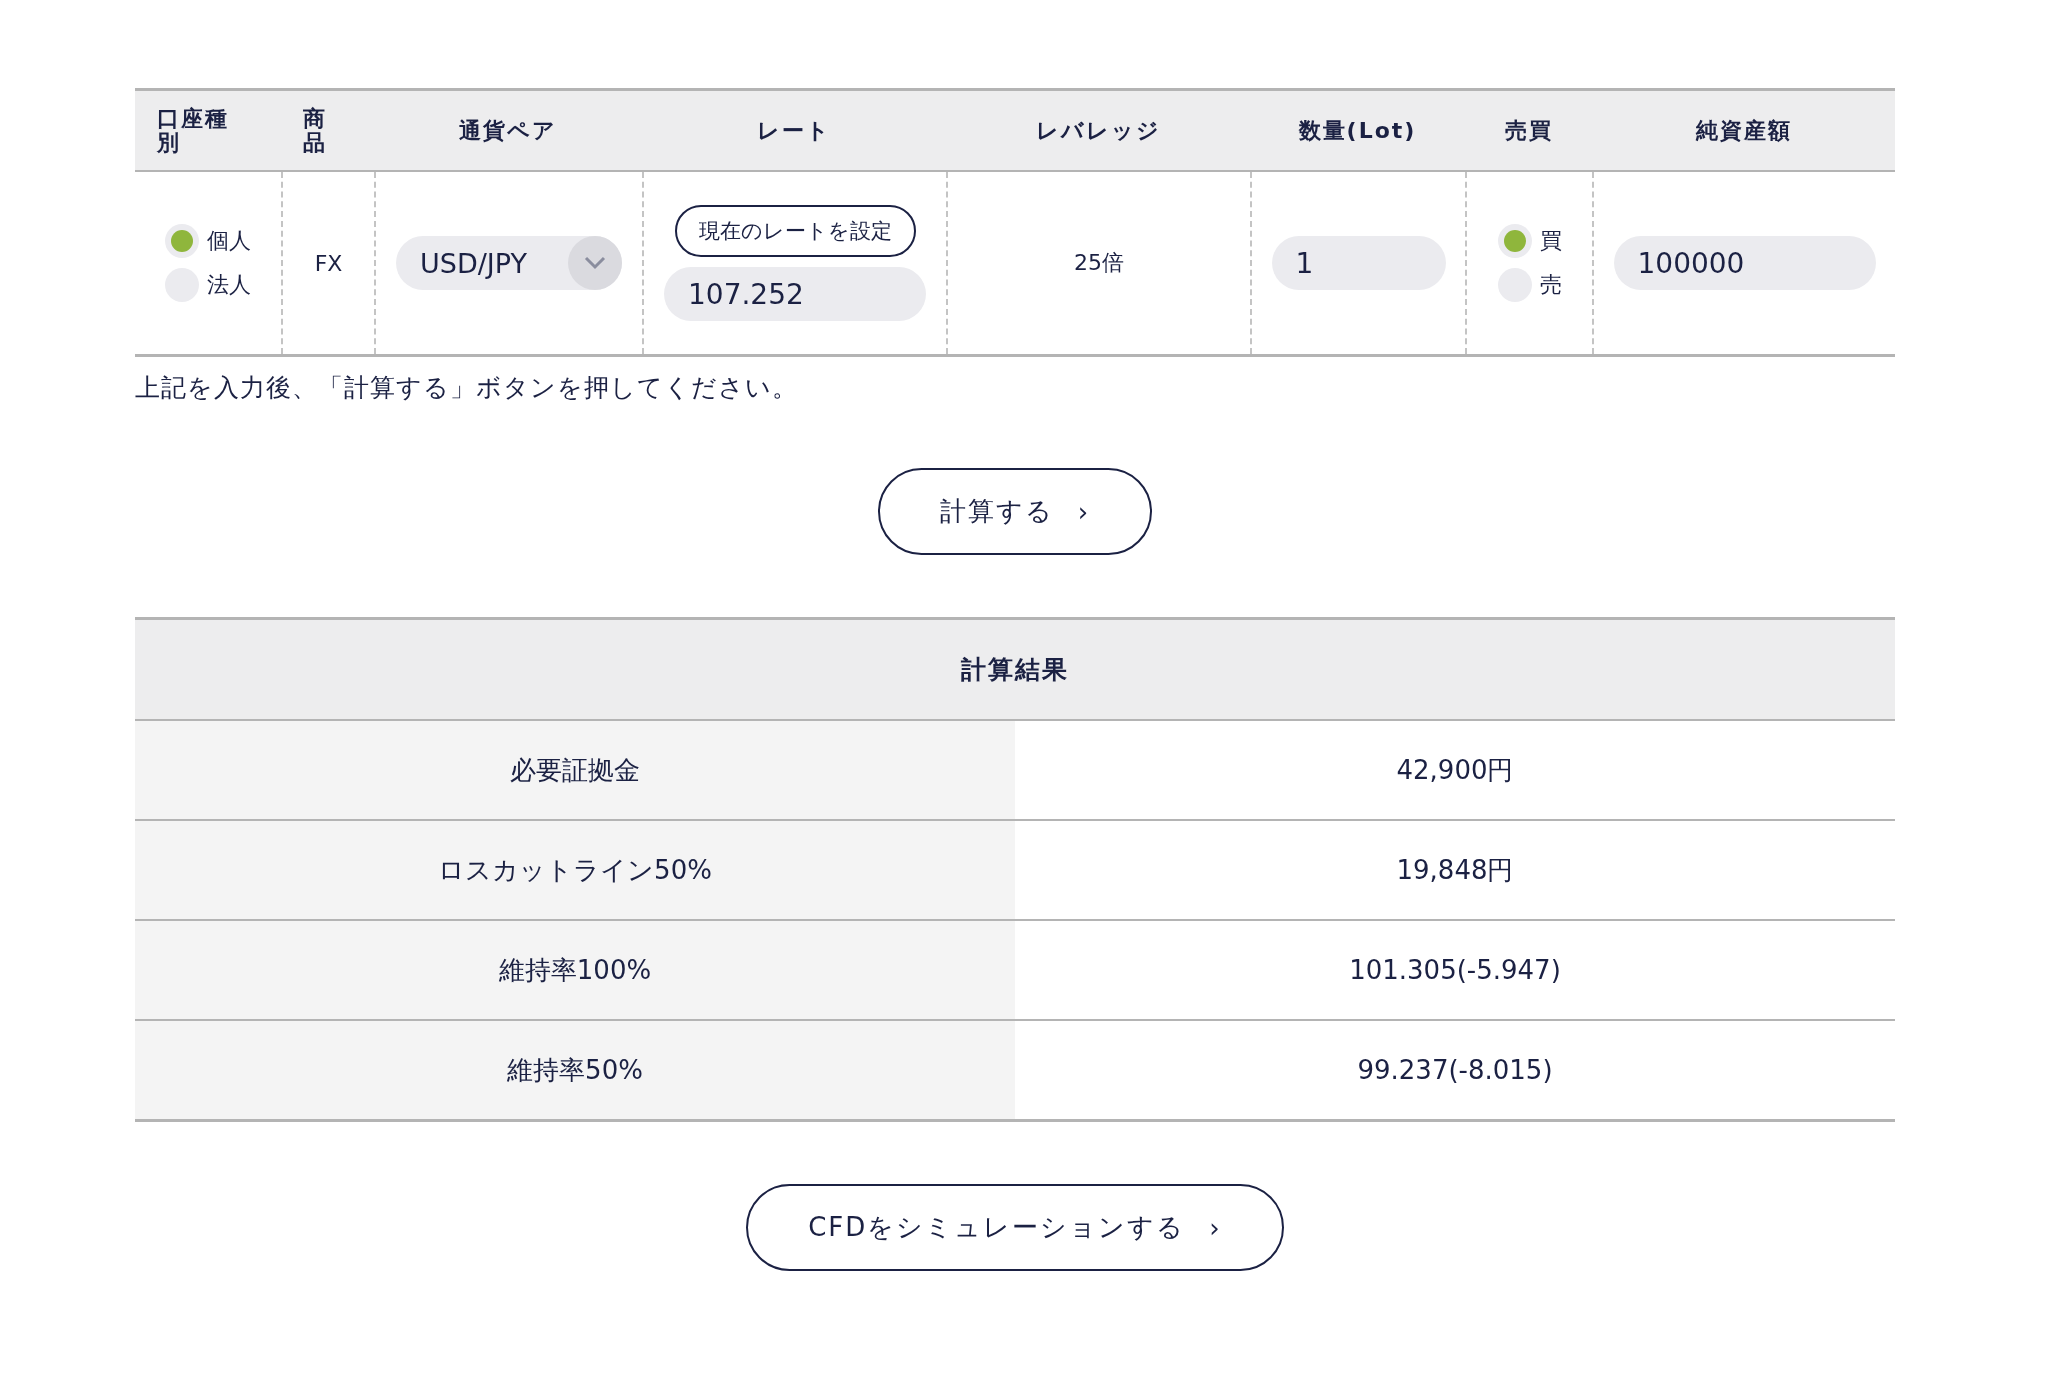 Image resolution: width=2058 pixels, height=1394 pixels. I want to click on currency-pair-select: USD/JPY, so click(509, 263).